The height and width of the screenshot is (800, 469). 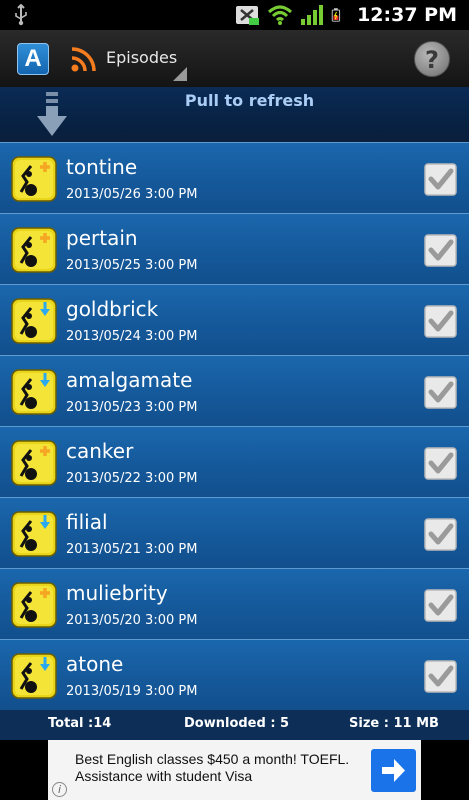 What do you see at coordinates (336, 15) in the screenshot?
I see `battery-icon` at bounding box center [336, 15].